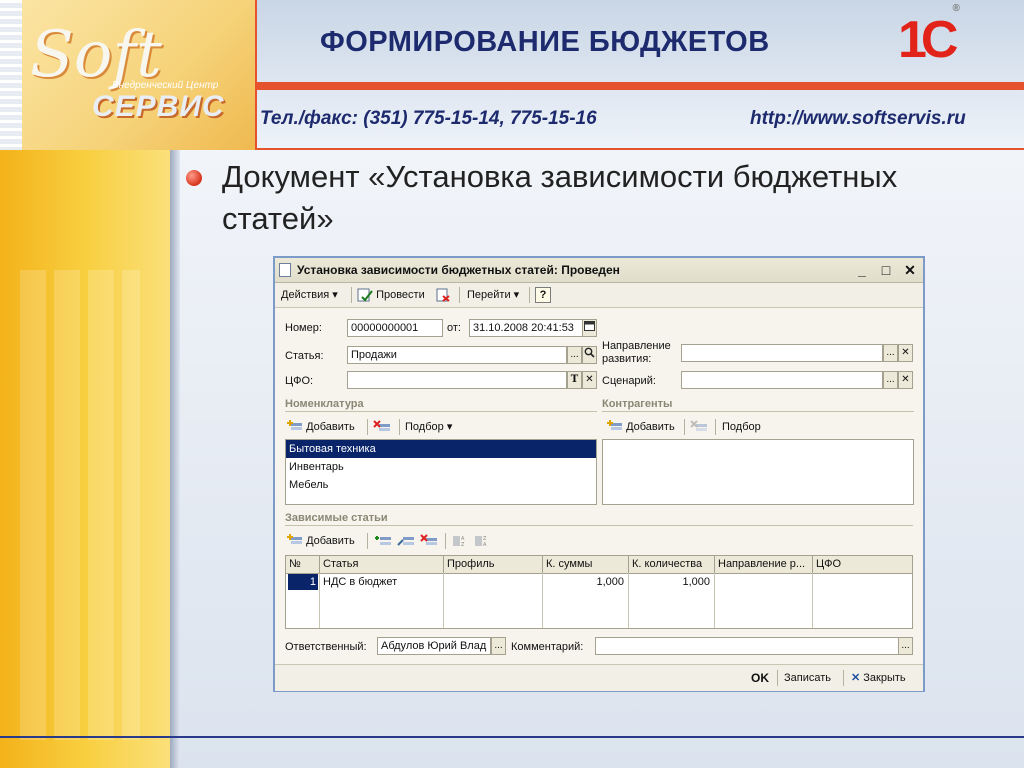 This screenshot has height=768, width=1024. What do you see at coordinates (910, 270) in the screenshot?
I see `close-window-button: ✕` at bounding box center [910, 270].